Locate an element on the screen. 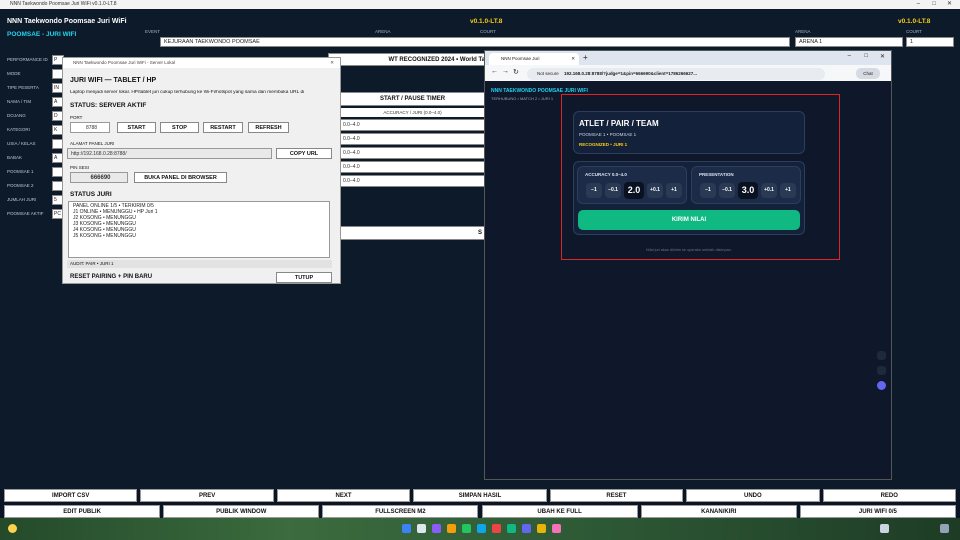  taskview-icon is located at coordinates (436, 528).